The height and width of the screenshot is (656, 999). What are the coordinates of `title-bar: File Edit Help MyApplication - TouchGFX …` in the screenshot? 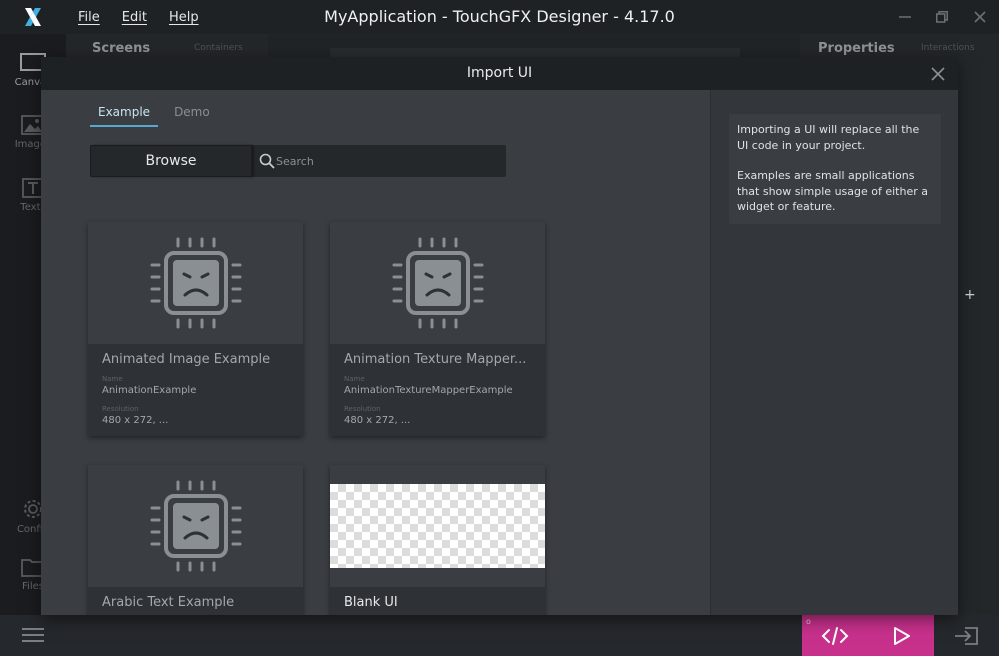 It's located at (499, 17).